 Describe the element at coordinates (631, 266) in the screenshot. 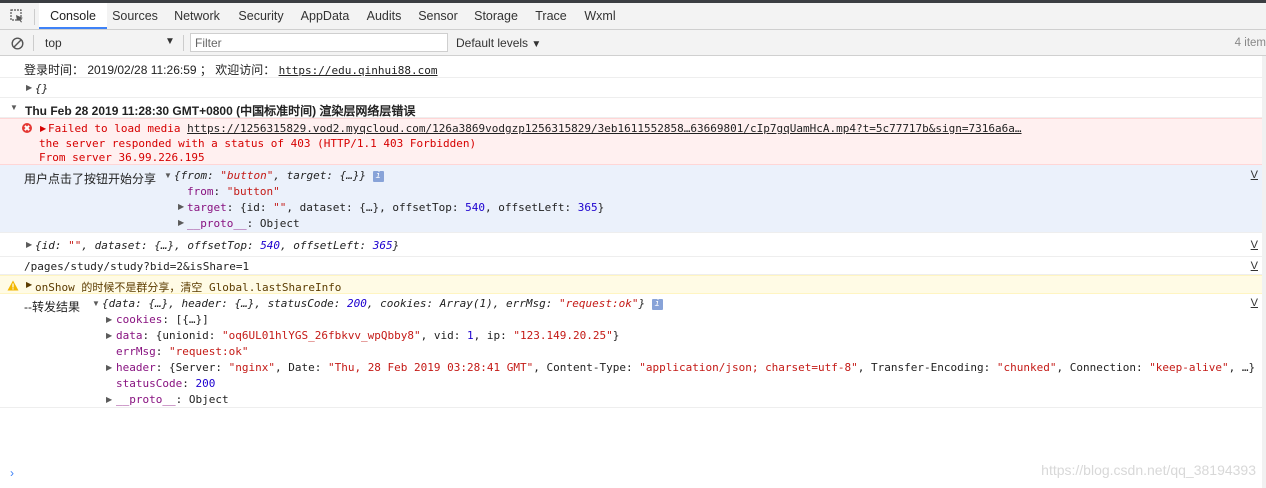

I see `log-message: /pages/study/study?bid=2&isShare=1 V` at that location.